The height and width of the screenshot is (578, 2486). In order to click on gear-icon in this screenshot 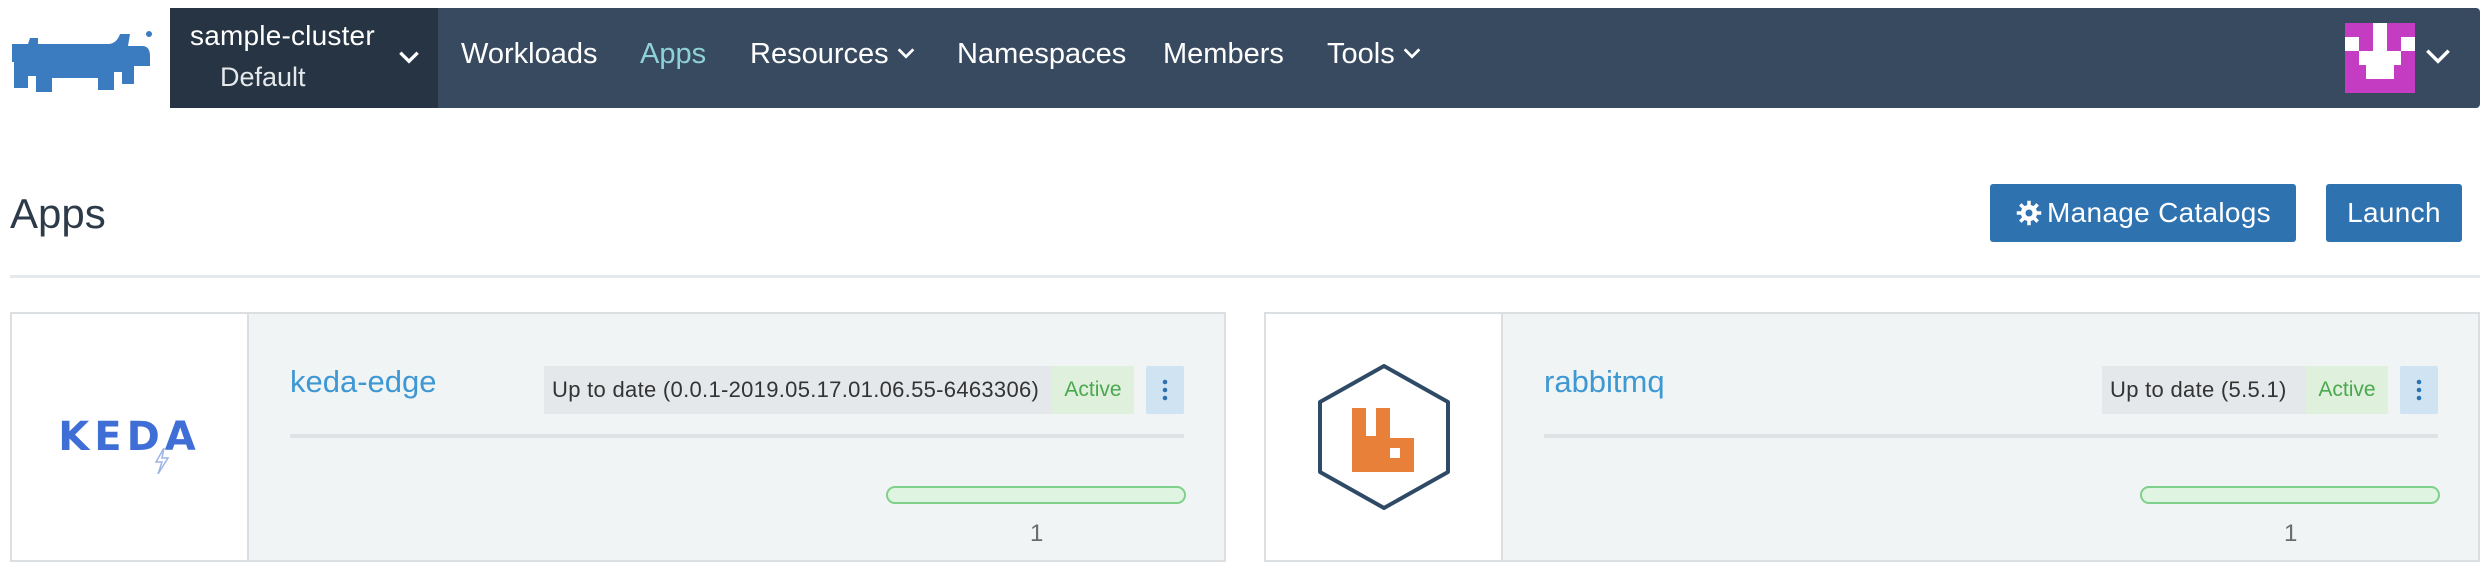, I will do `click(2029, 213)`.